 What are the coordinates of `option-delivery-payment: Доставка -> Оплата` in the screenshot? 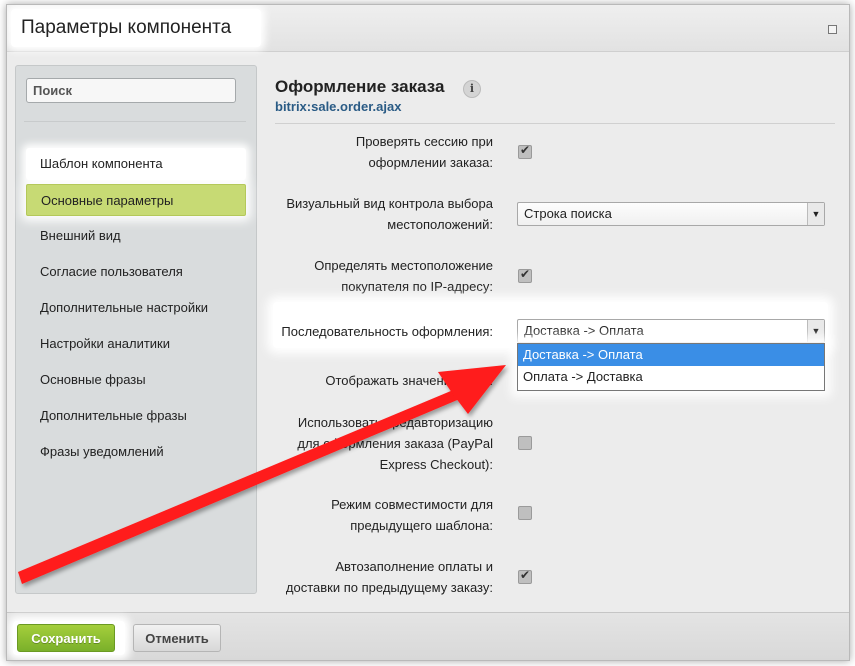 It's located at (671, 355).